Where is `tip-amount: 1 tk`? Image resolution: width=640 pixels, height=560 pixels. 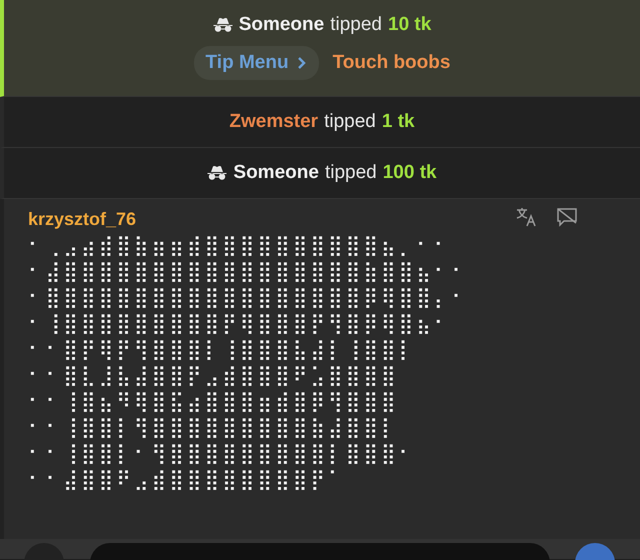
tip-amount: 1 tk is located at coordinates (398, 122).